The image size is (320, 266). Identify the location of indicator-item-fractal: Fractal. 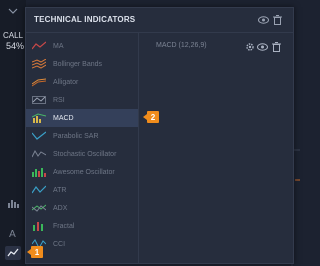
(82, 226).